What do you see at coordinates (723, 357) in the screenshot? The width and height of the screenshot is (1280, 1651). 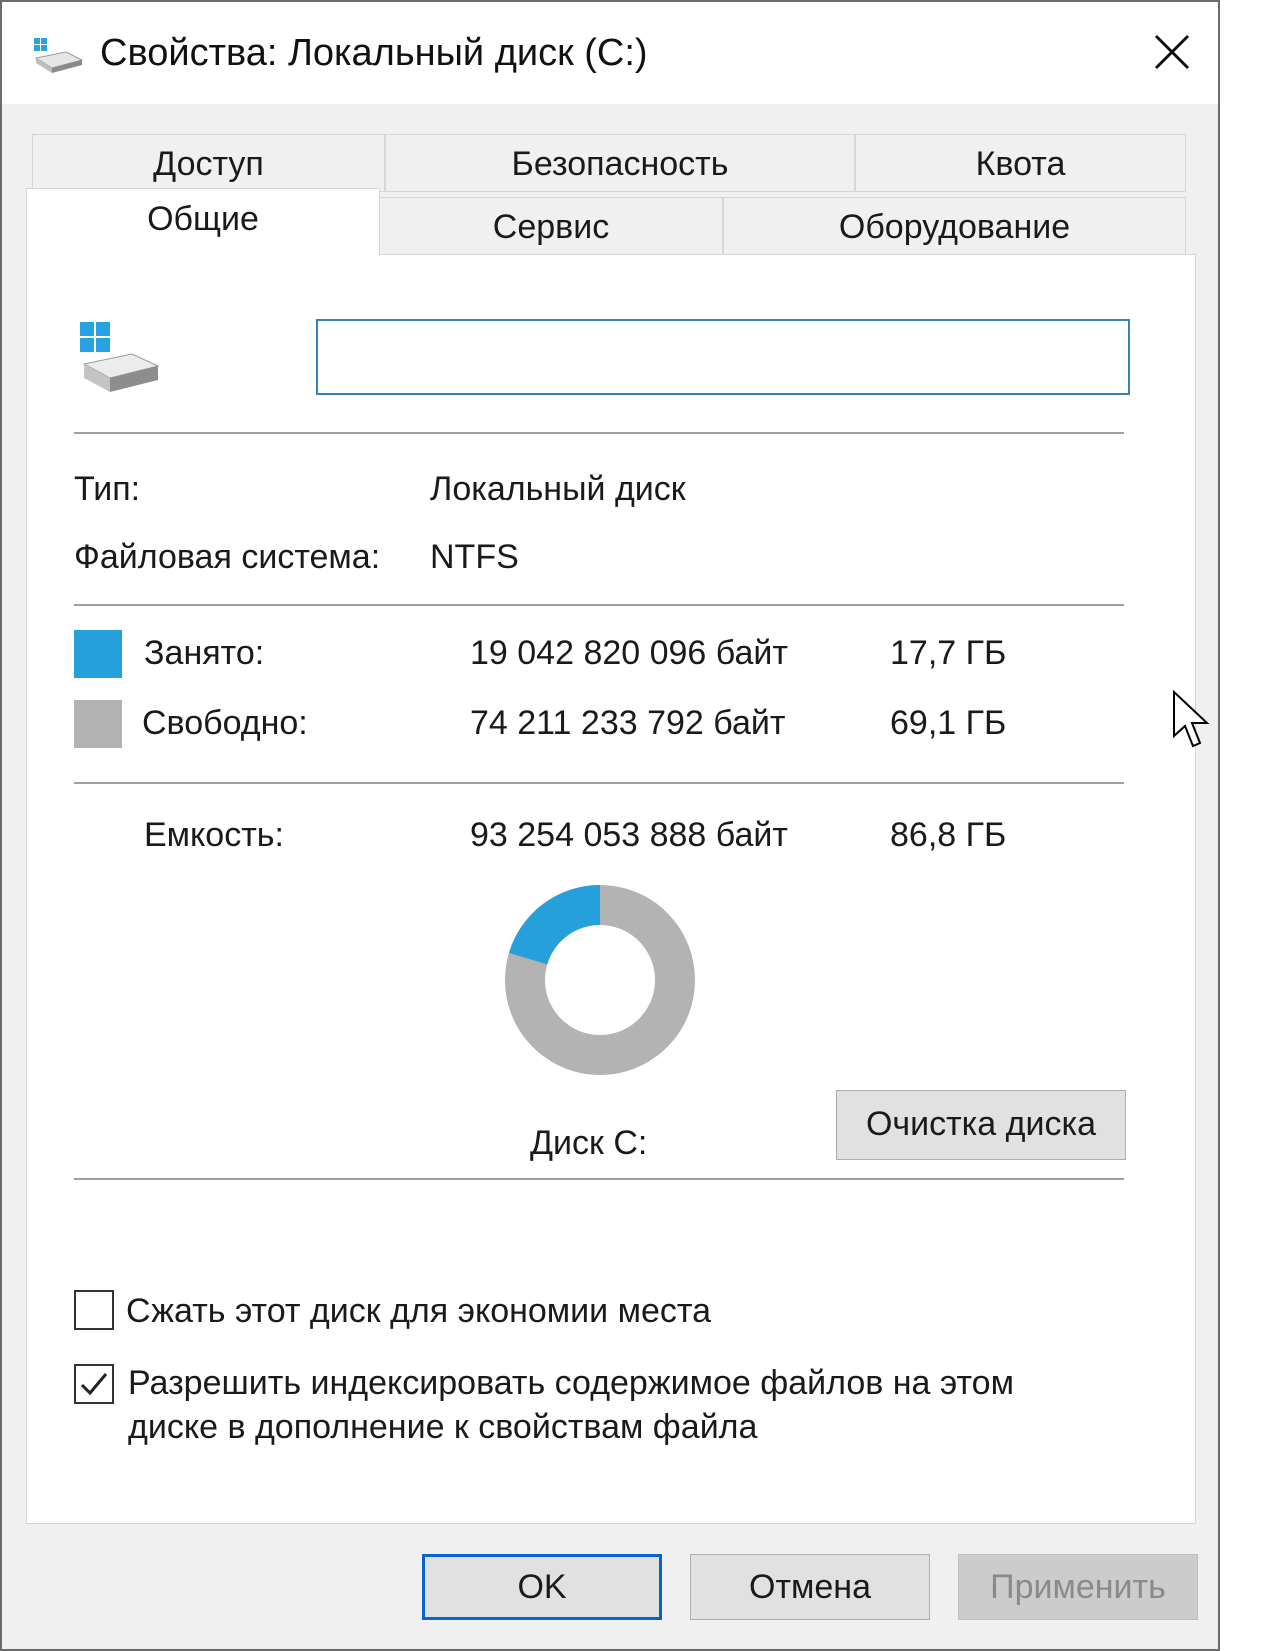 I see `drive-name-input` at bounding box center [723, 357].